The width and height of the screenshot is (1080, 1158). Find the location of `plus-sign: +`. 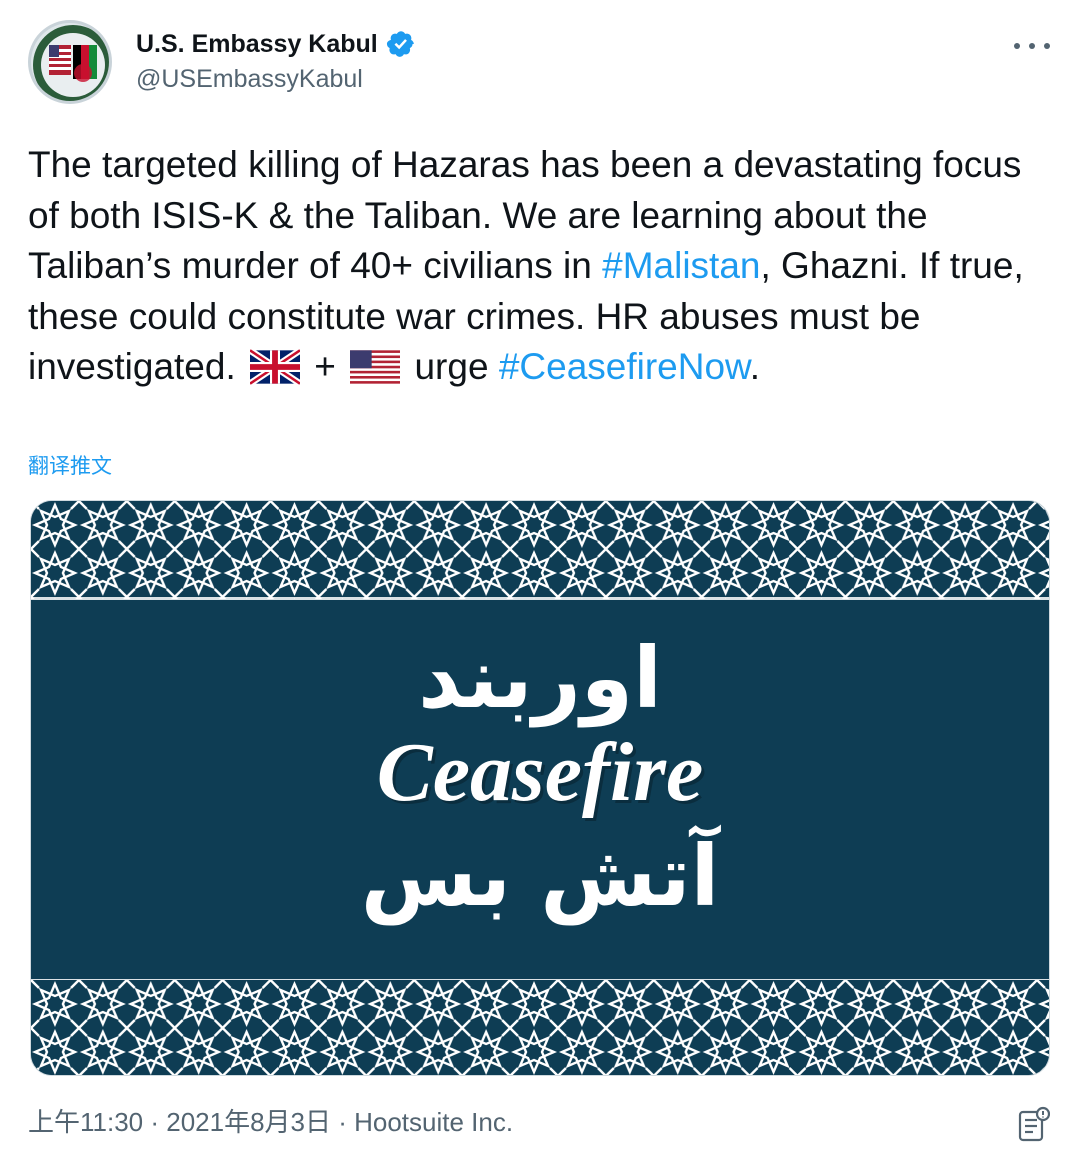

plus-sign: + is located at coordinates (325, 366).